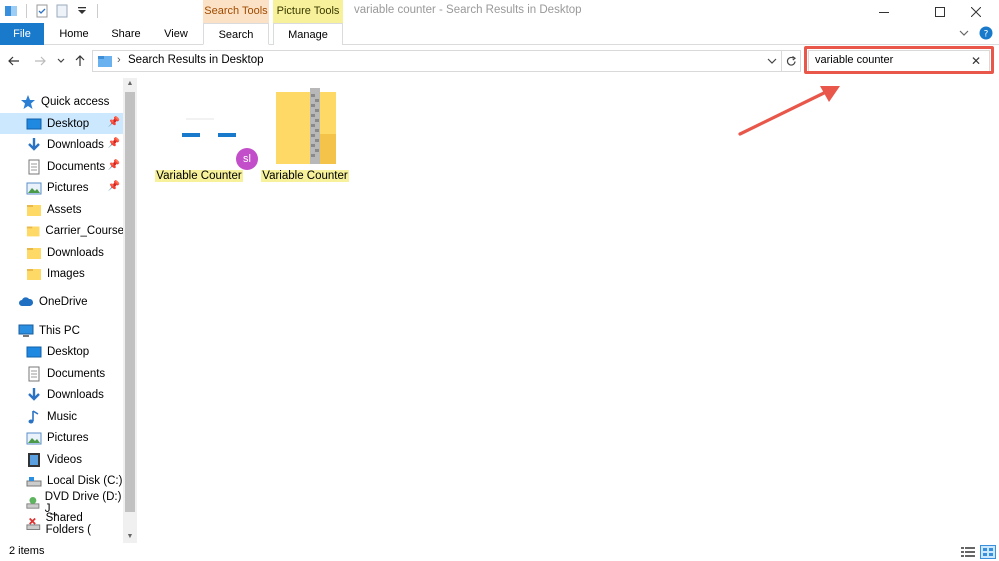 The width and height of the screenshot is (999, 561). What do you see at coordinates (27, 551) in the screenshot?
I see `item-count: 2 items` at bounding box center [27, 551].